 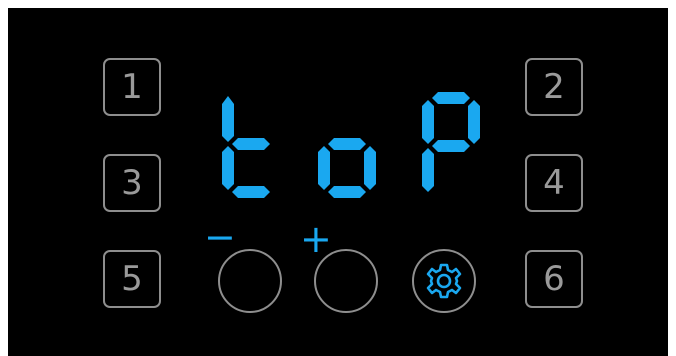 I want to click on minus-sign: −, so click(x=220, y=237).